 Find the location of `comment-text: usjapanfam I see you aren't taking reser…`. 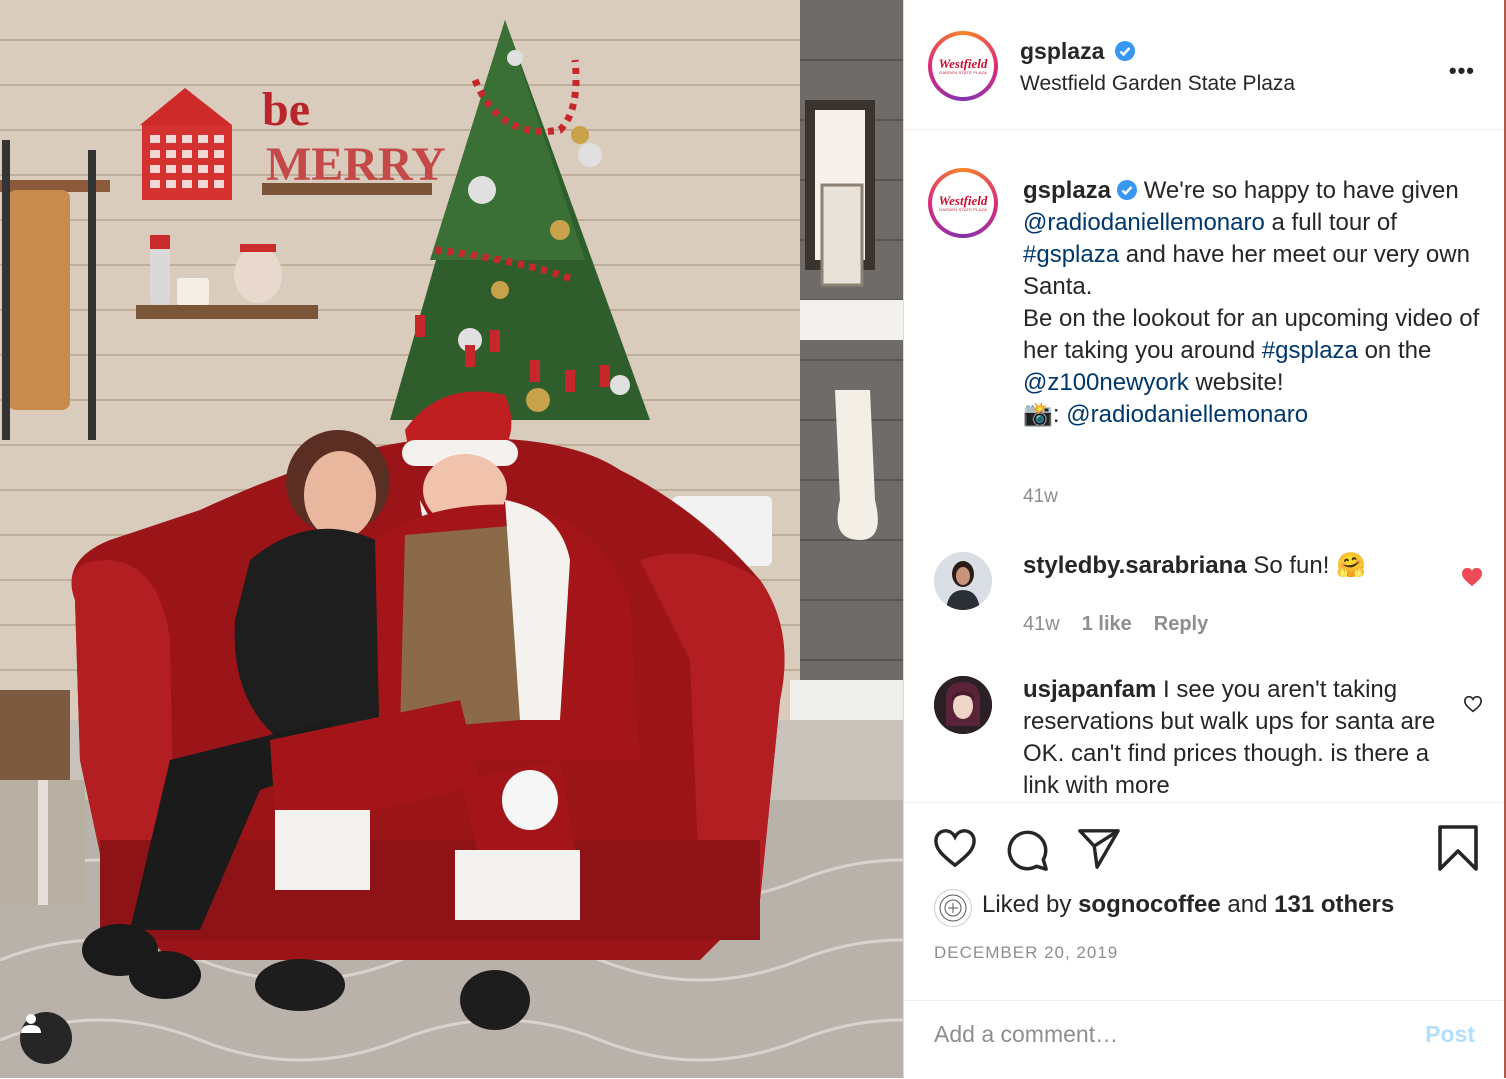

comment-text: usjapanfam I see you aren't taking reser… is located at coordinates (1233, 738).